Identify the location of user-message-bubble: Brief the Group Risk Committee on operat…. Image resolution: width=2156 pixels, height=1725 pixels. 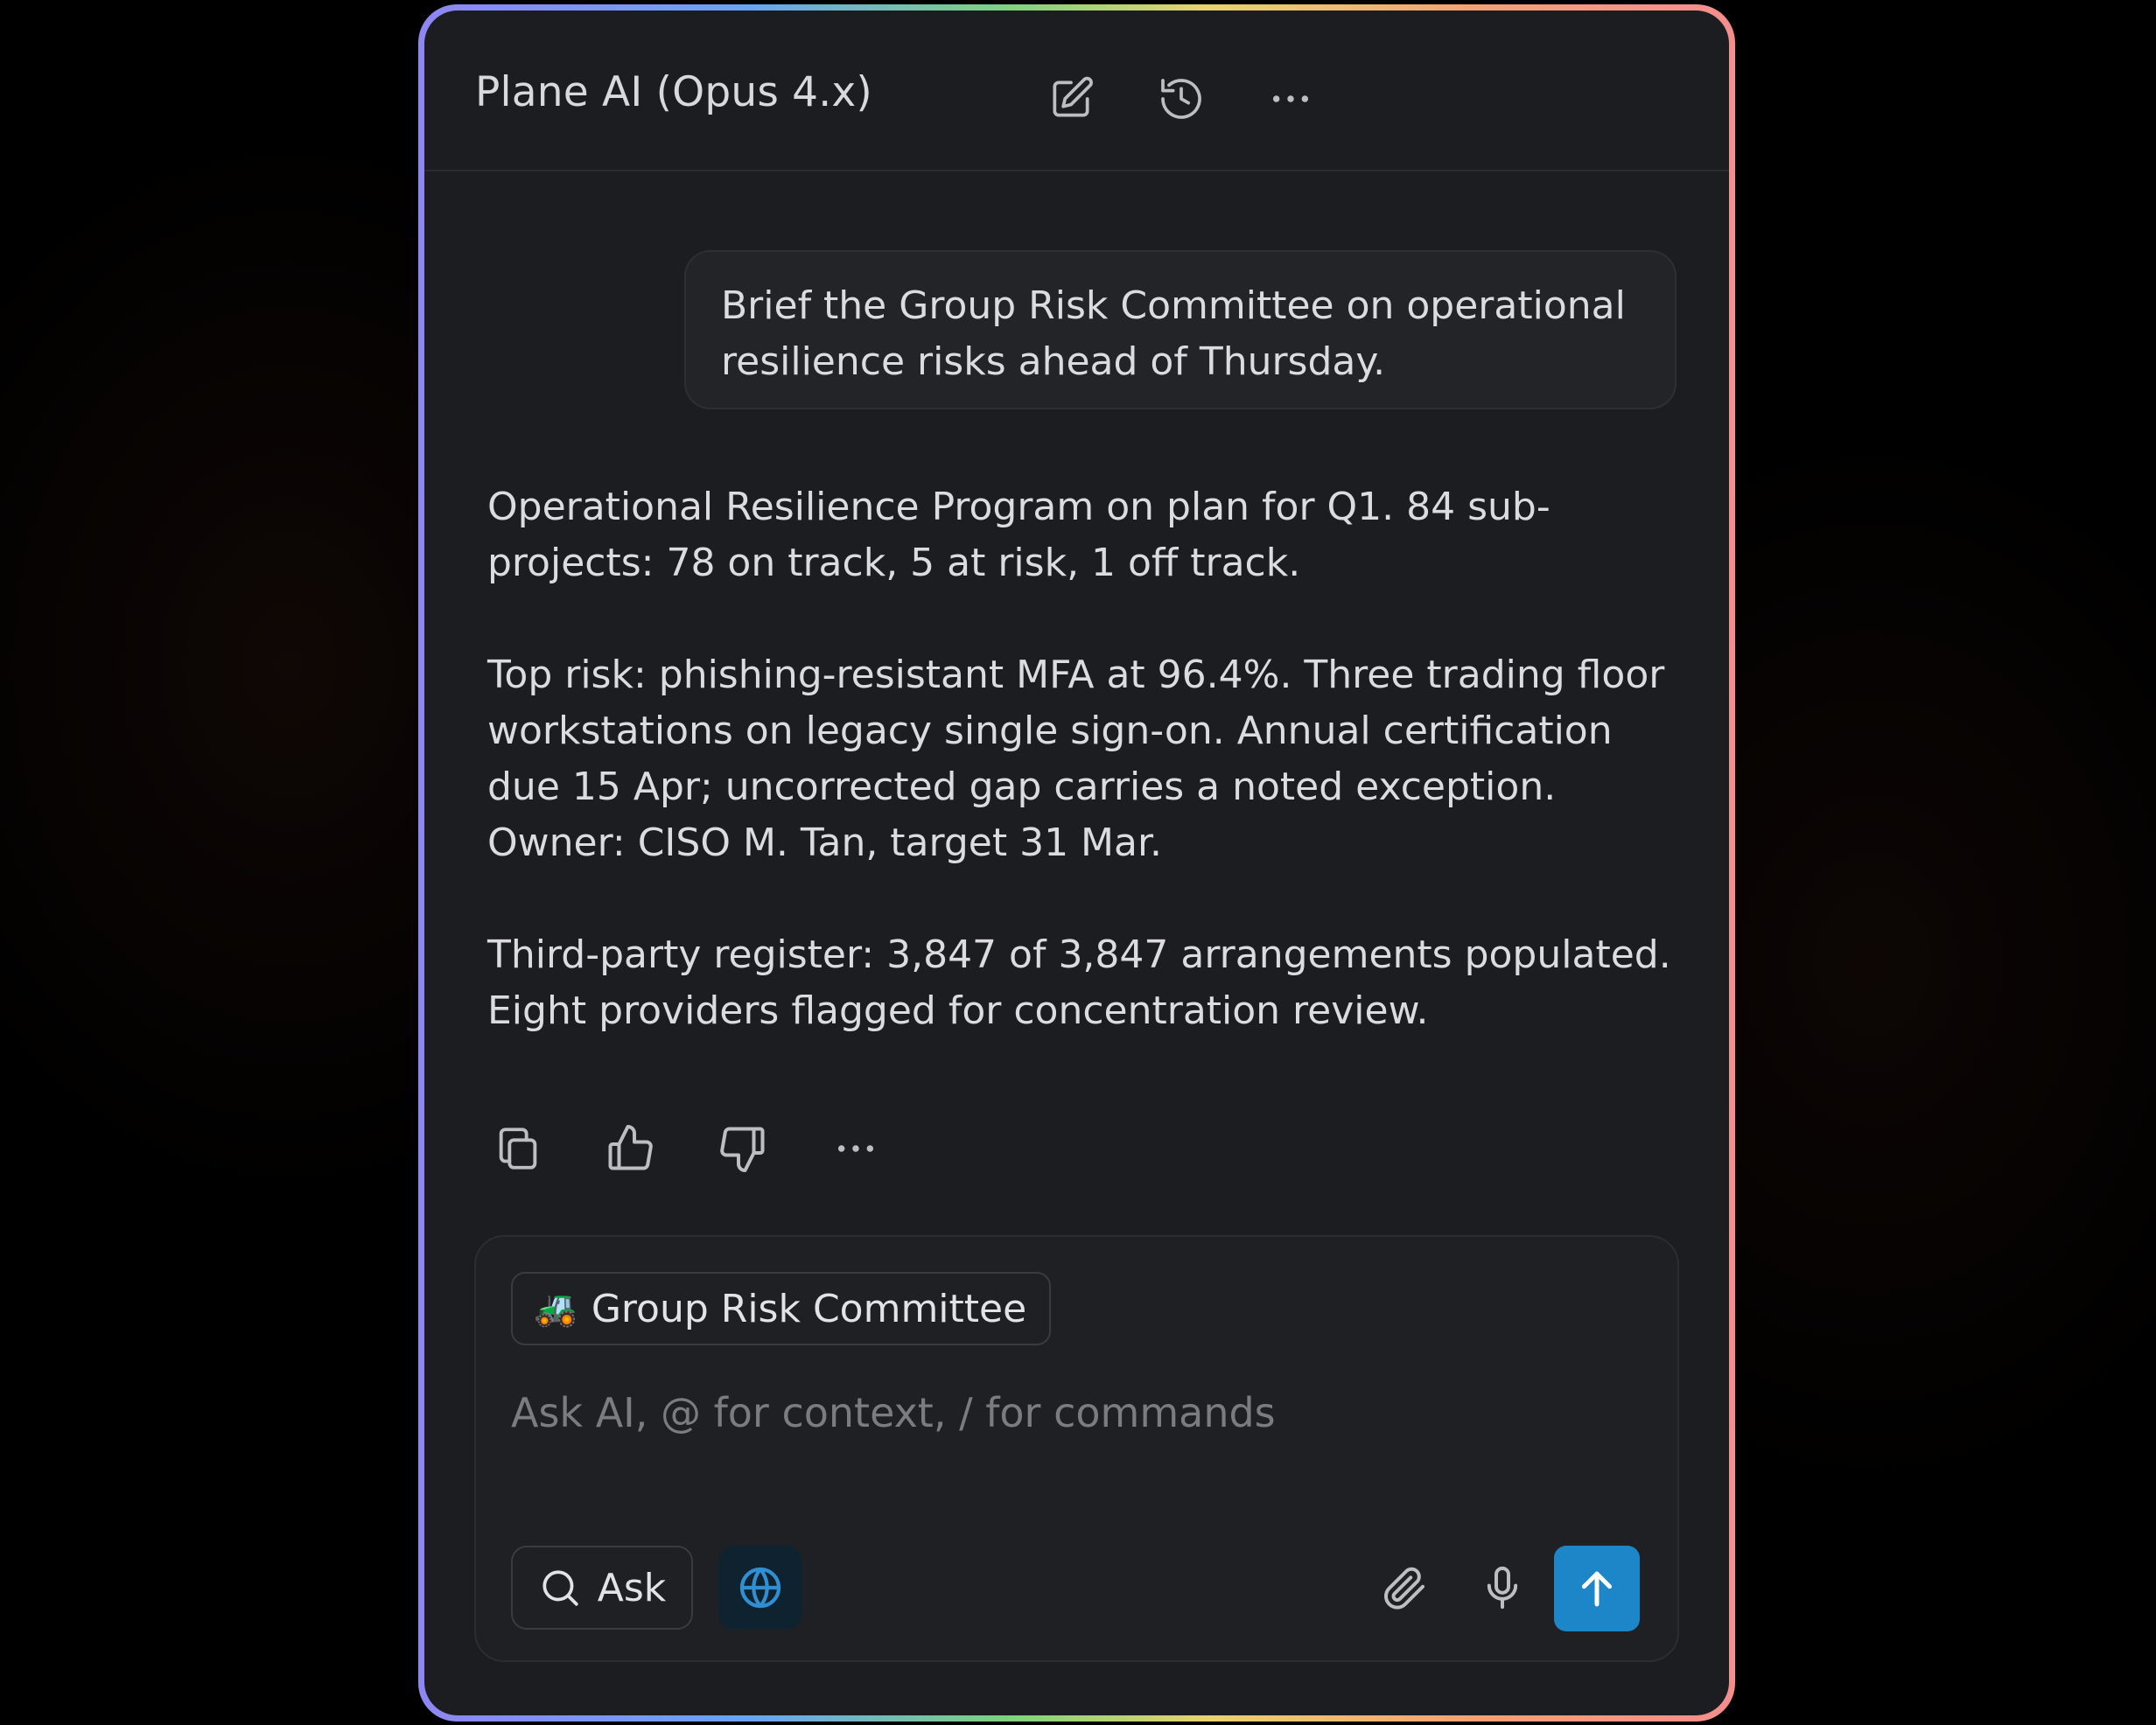
(1180, 329).